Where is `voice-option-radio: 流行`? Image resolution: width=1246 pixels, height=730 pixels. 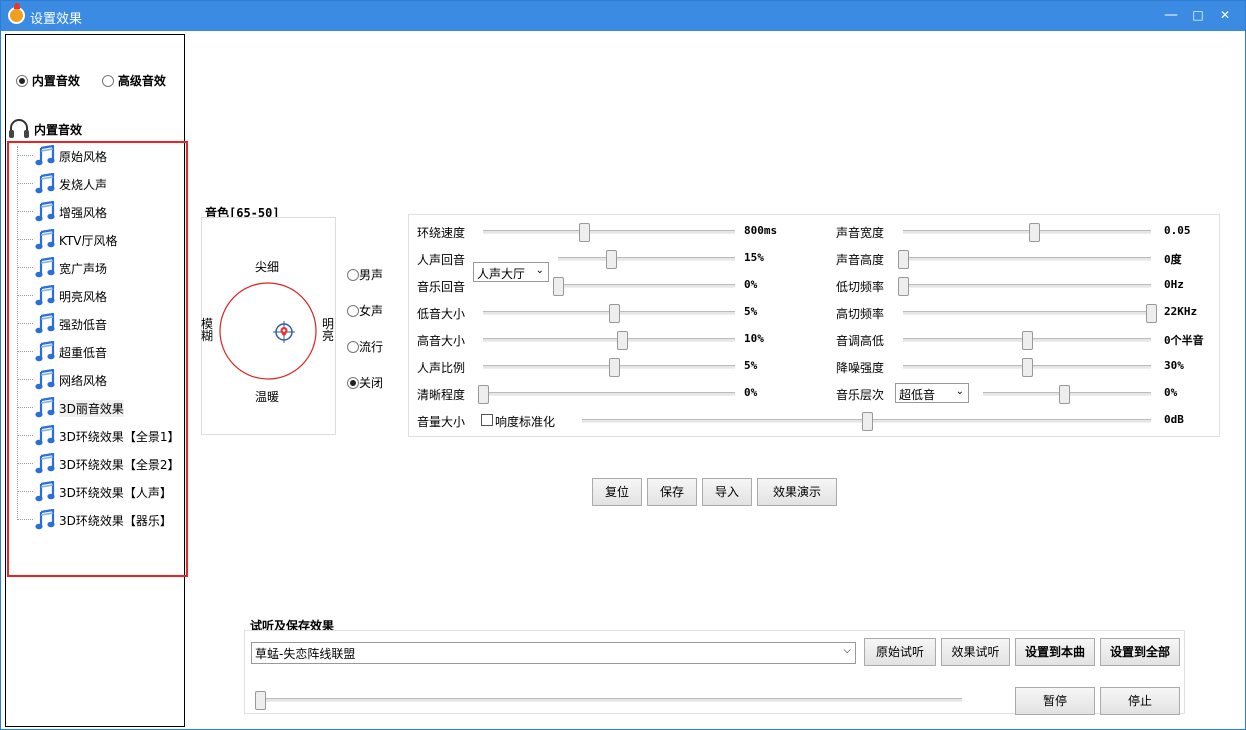 voice-option-radio: 流行 is located at coordinates (365, 346).